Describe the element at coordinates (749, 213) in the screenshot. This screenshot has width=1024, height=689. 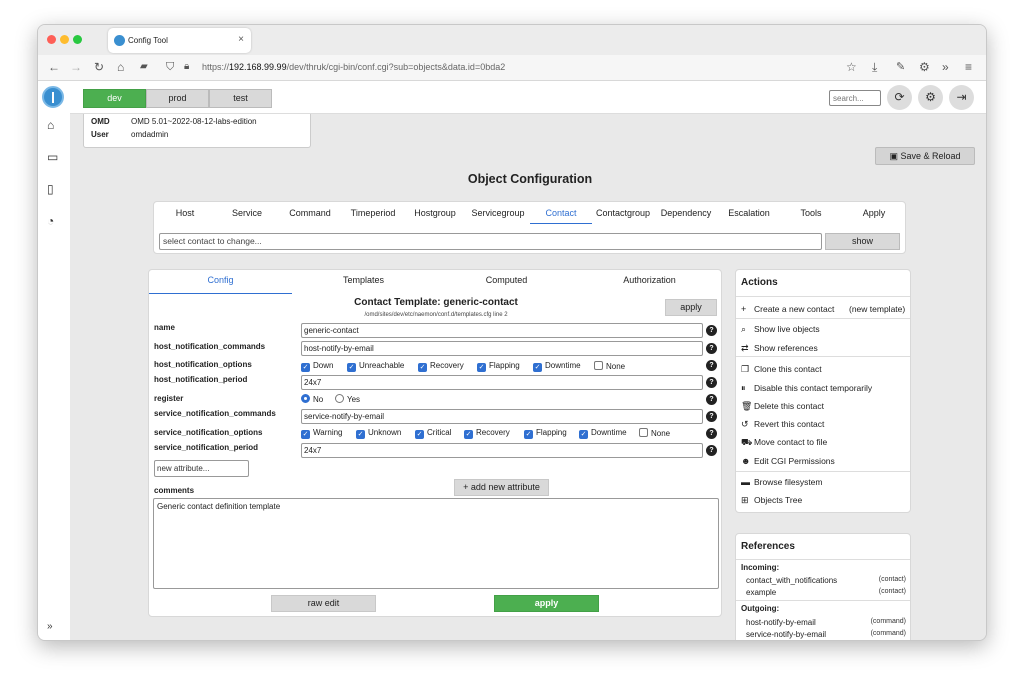
I see `tab-escalation: Escalation` at that location.